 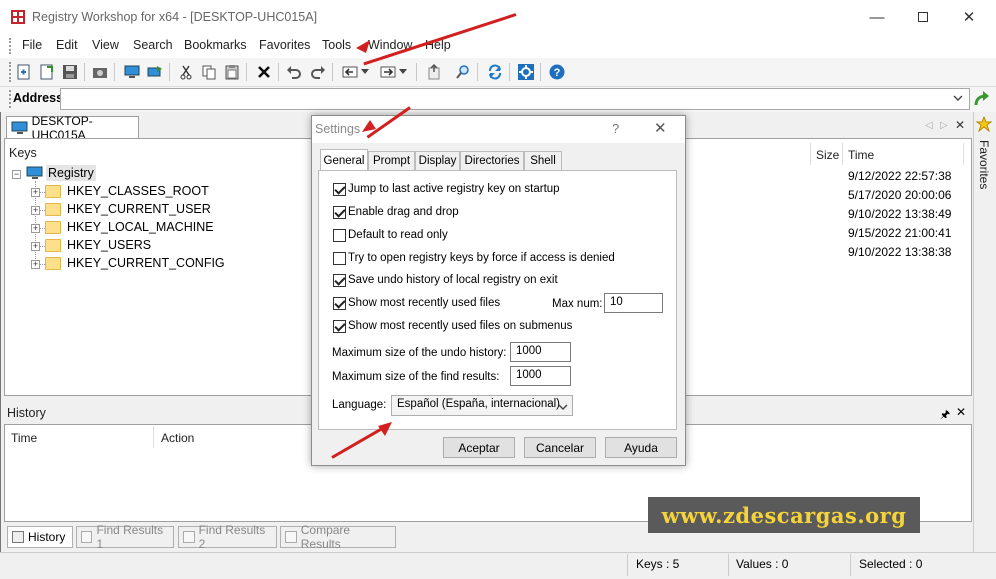 What do you see at coordinates (543, 160) in the screenshot?
I see `tab-shell: Shell` at bounding box center [543, 160].